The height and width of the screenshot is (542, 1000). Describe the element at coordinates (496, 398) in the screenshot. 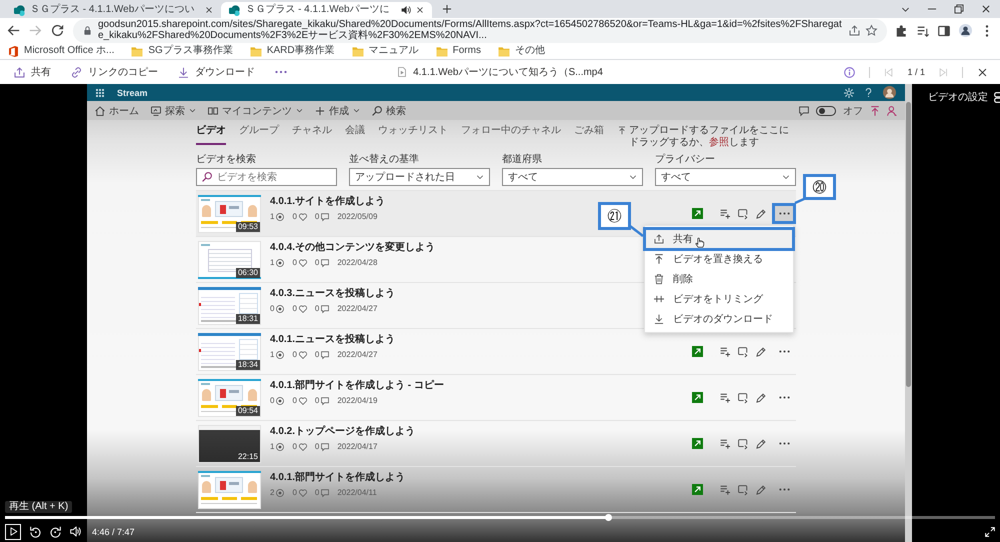

I see `video-row: 09:54 4.0.1.部門サイトを作成しよう - コピー 0 0 0 2022/04/19` at that location.